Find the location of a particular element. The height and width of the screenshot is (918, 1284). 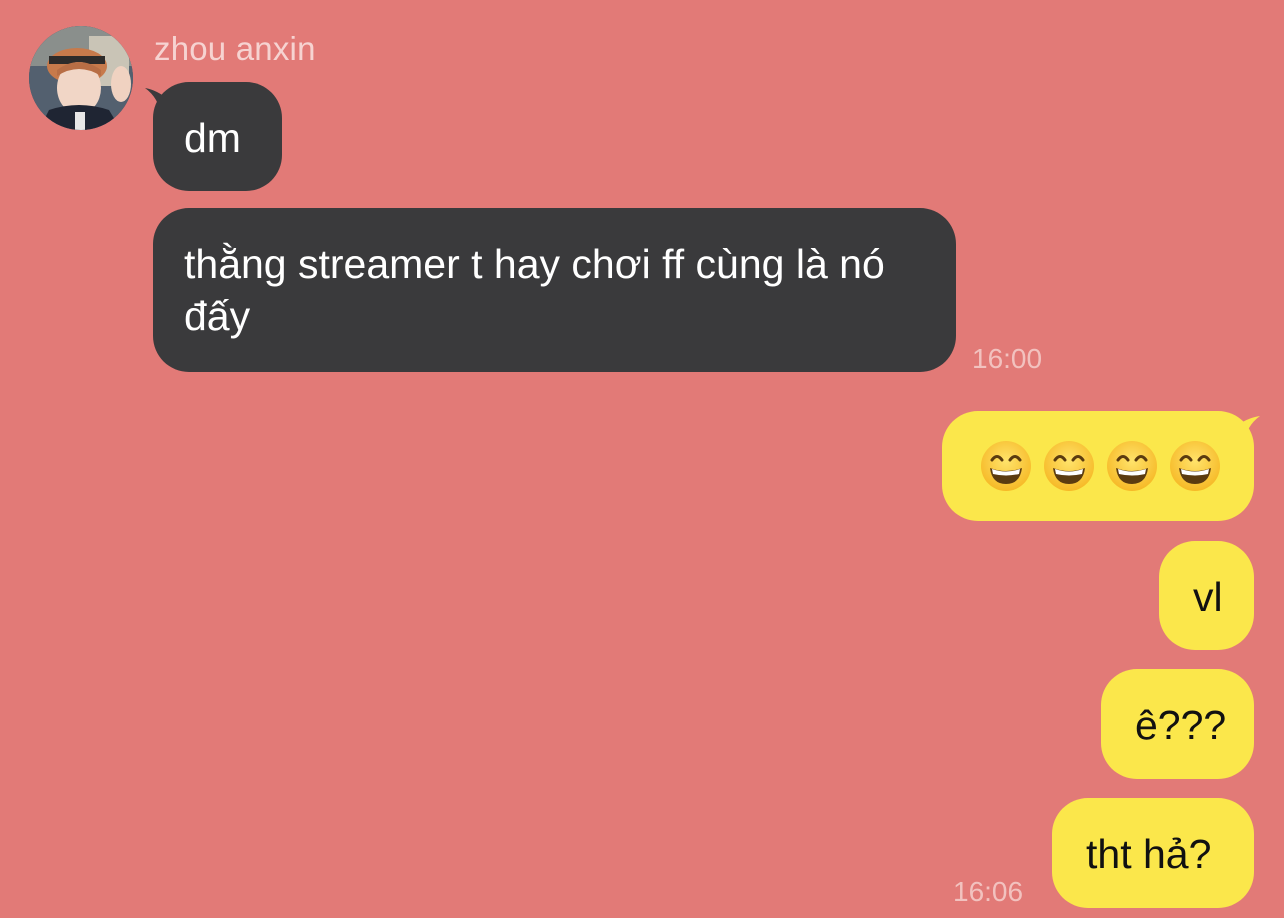

message-timestamp: 16:00 is located at coordinates (1007, 358).